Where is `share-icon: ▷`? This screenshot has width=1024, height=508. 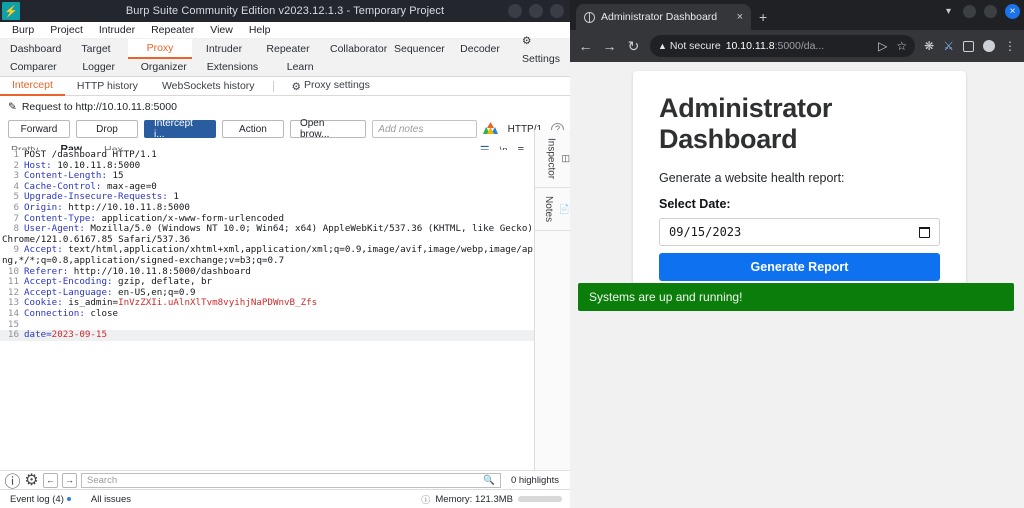
share-icon: ▷ is located at coordinates (882, 46).